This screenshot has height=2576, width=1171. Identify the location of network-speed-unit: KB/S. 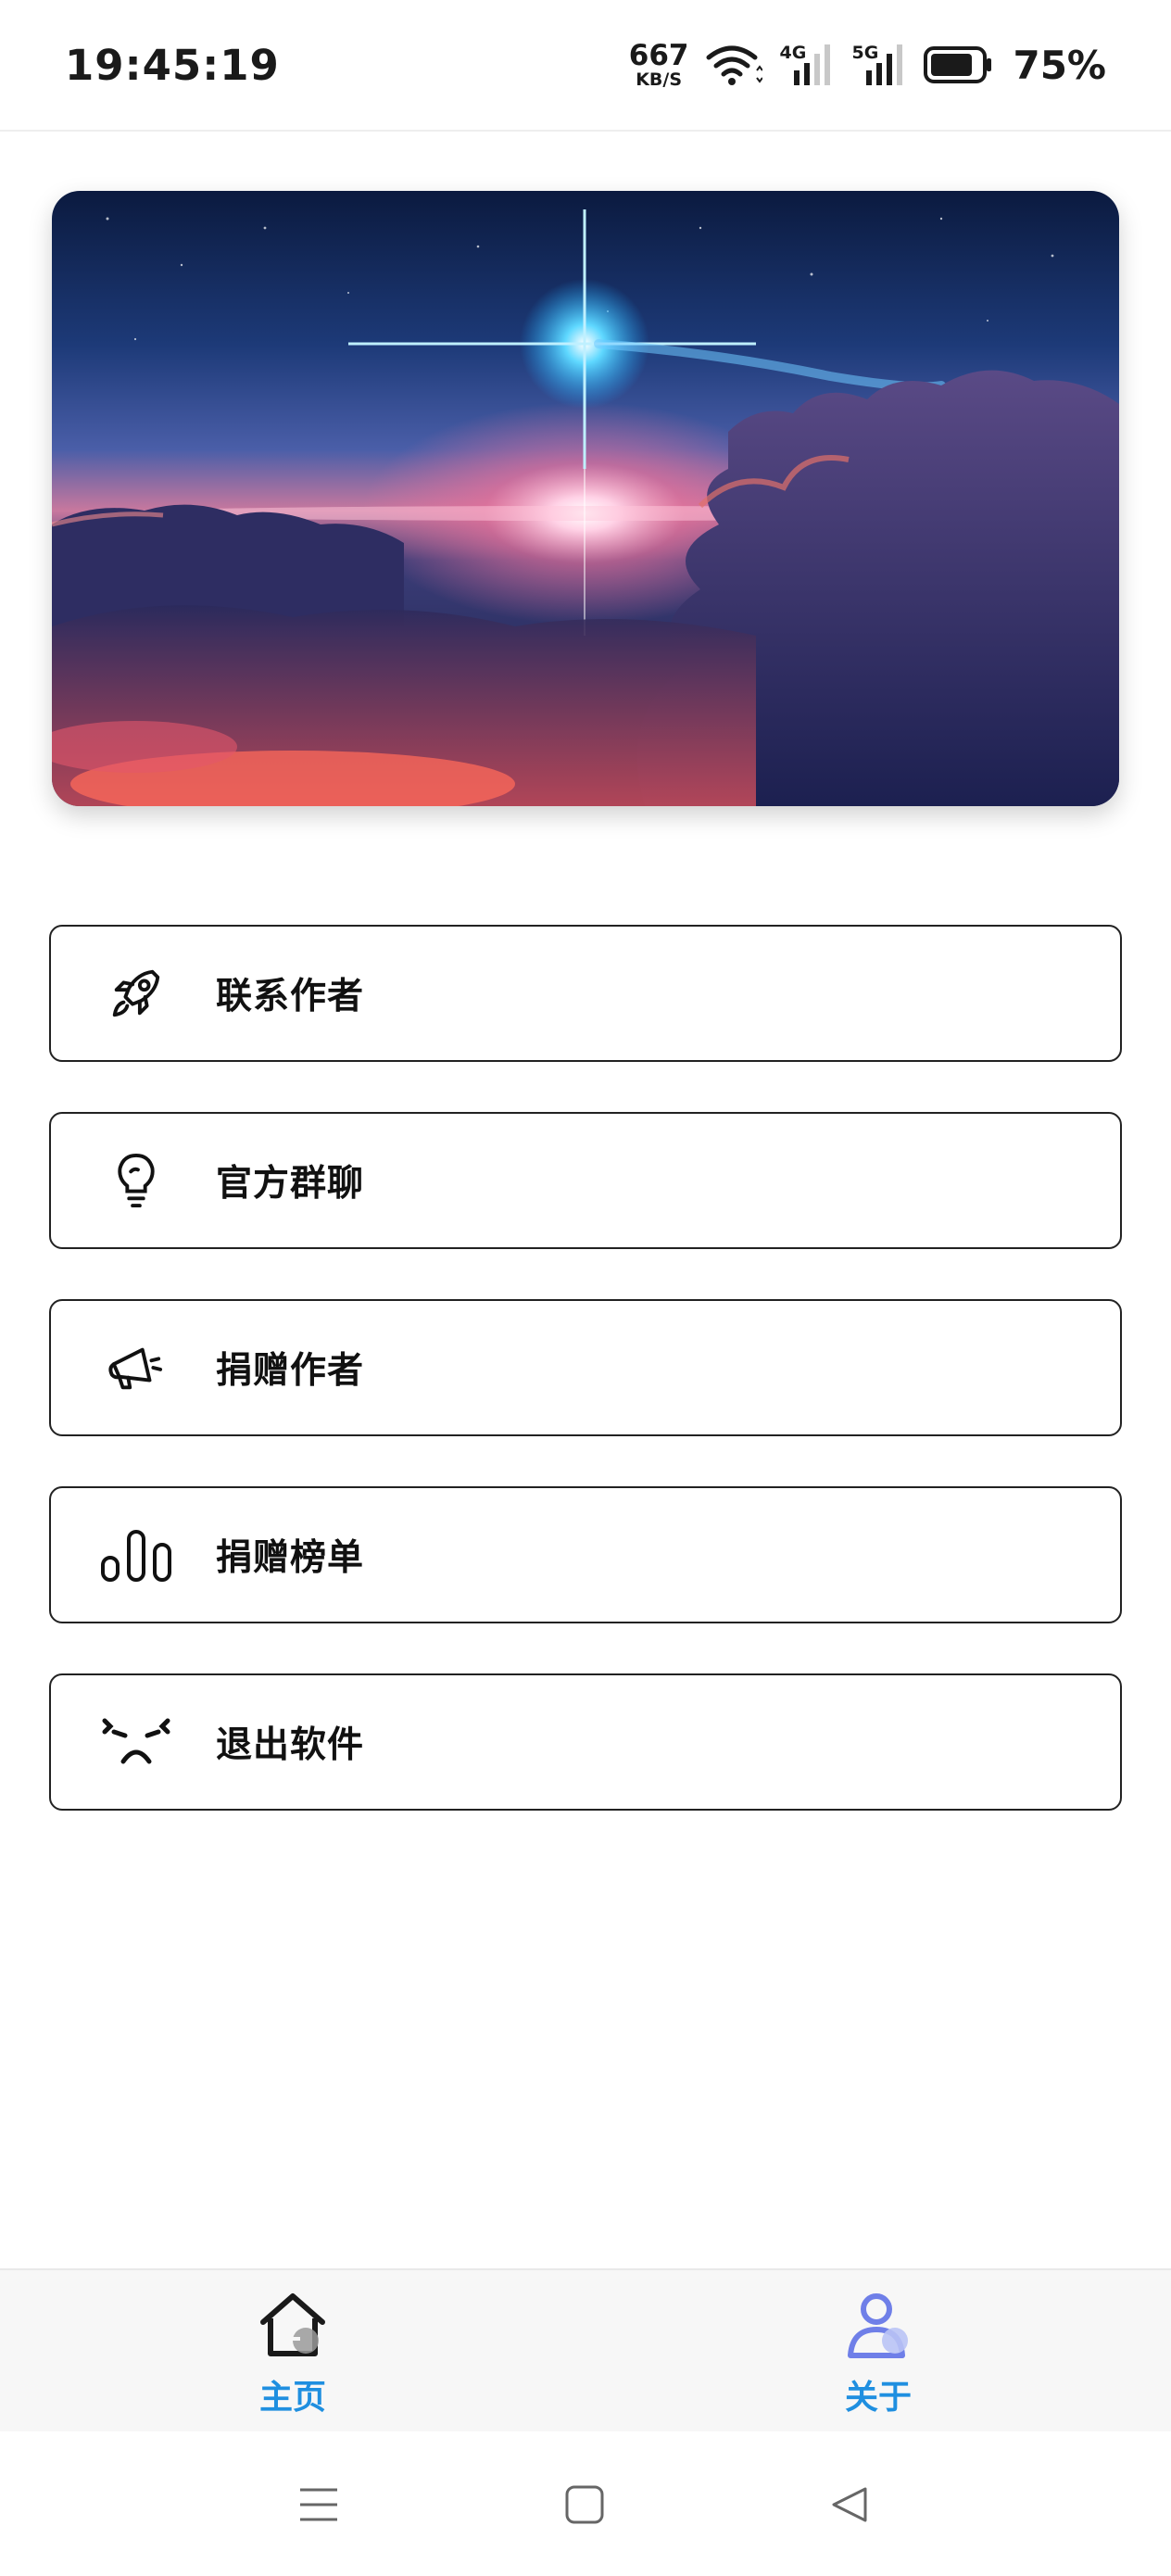
(659, 80).